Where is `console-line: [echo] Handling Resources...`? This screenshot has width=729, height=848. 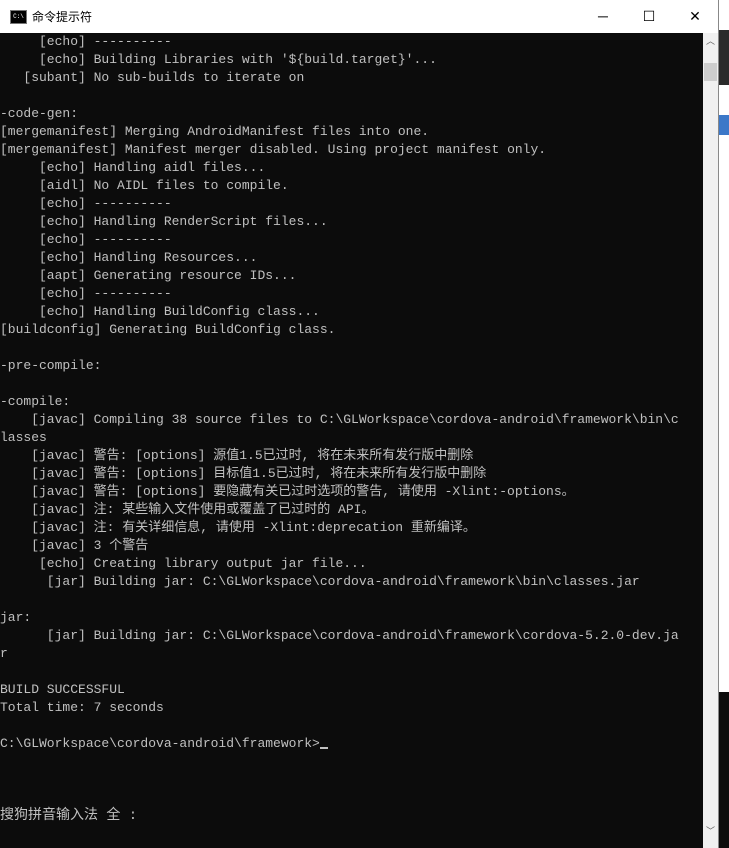
console-line: [echo] Handling Resources... is located at coordinates (129, 257).